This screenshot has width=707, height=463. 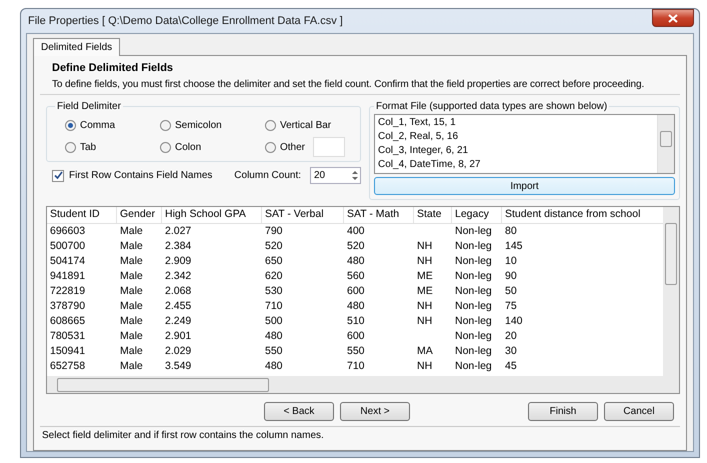 What do you see at coordinates (274, 321) in the screenshot?
I see `table-cell-text: 500` at bounding box center [274, 321].